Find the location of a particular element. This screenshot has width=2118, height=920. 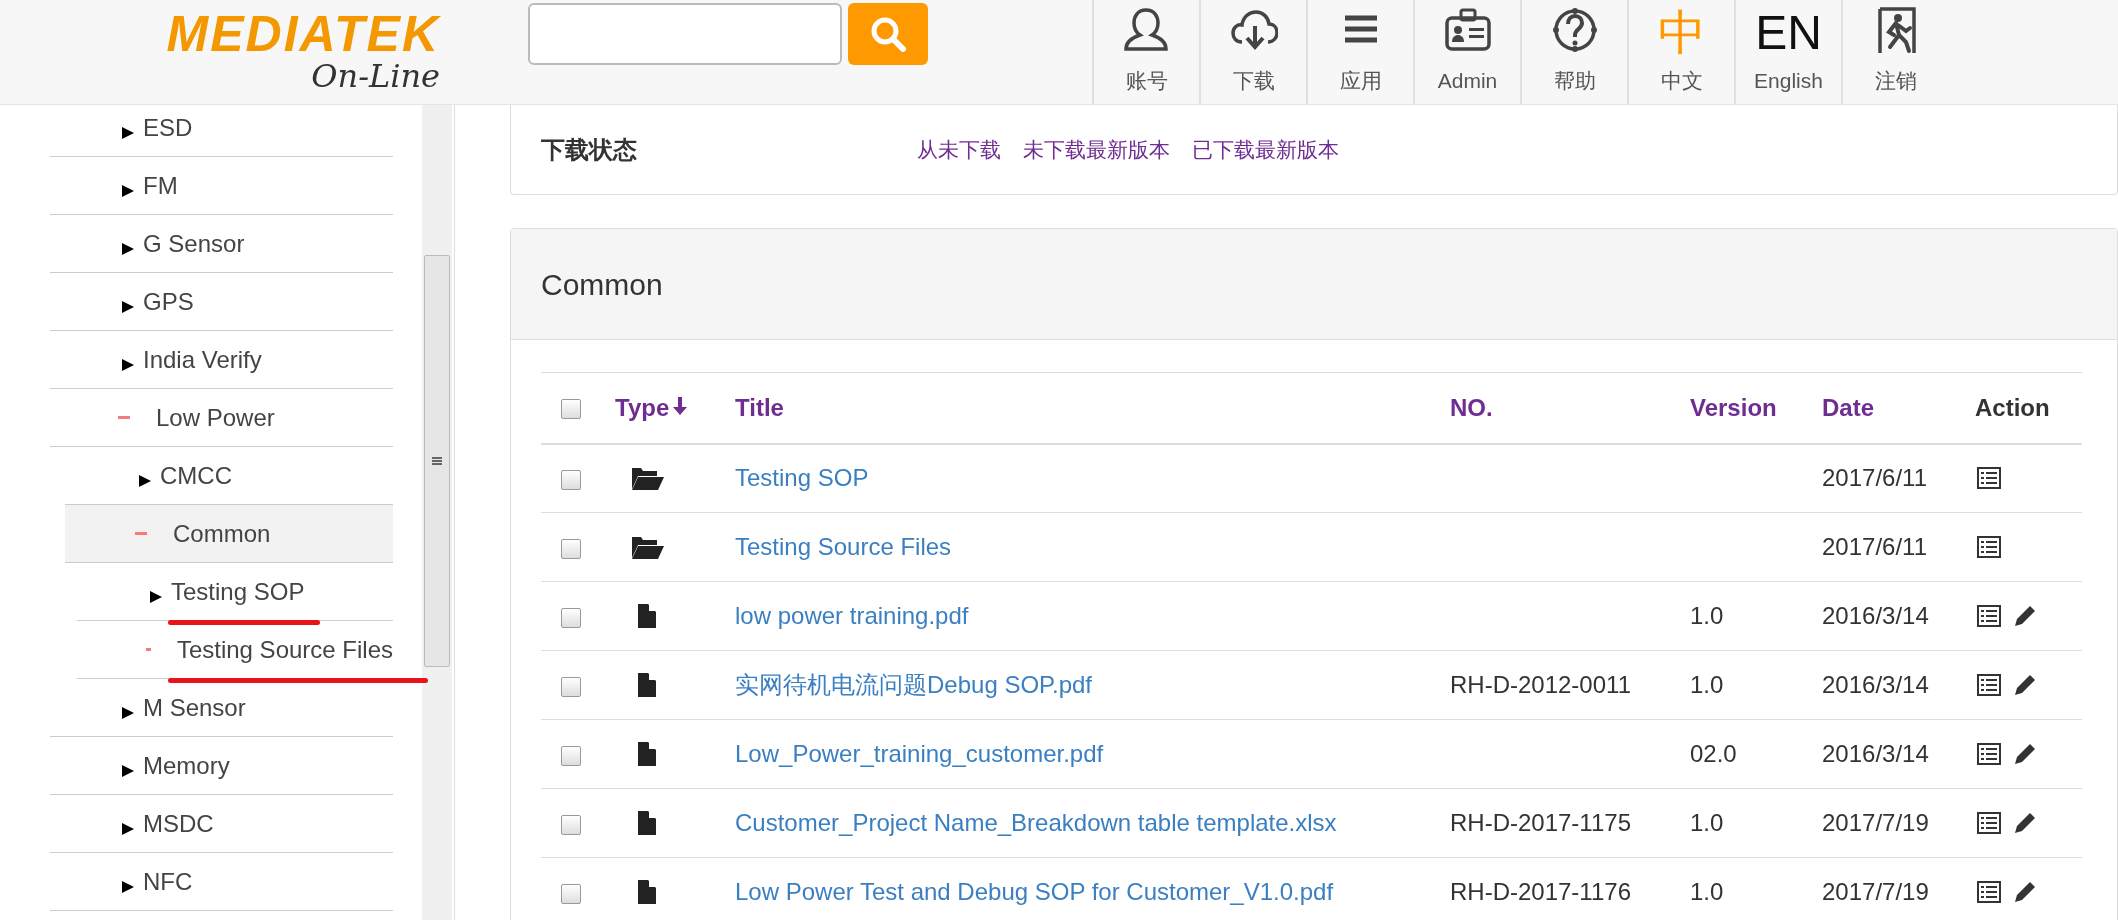

nav-label: 注销 is located at coordinates (1895, 80).